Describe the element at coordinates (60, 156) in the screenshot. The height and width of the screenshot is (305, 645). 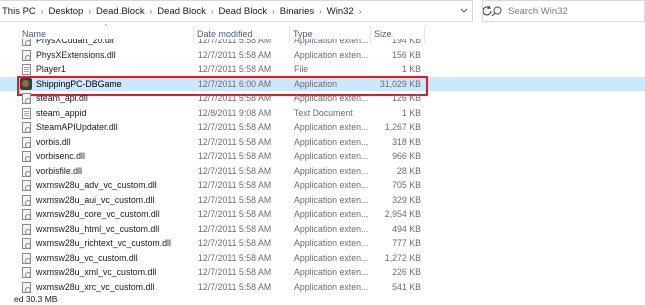
I see `file-name: vorbisenc.dll` at that location.